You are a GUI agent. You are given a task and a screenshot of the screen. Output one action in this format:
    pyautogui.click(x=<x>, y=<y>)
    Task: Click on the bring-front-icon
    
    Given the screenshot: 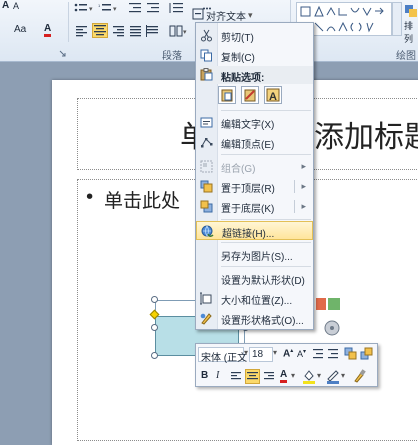 What is the action you would take?
    pyautogui.click(x=206, y=186)
    